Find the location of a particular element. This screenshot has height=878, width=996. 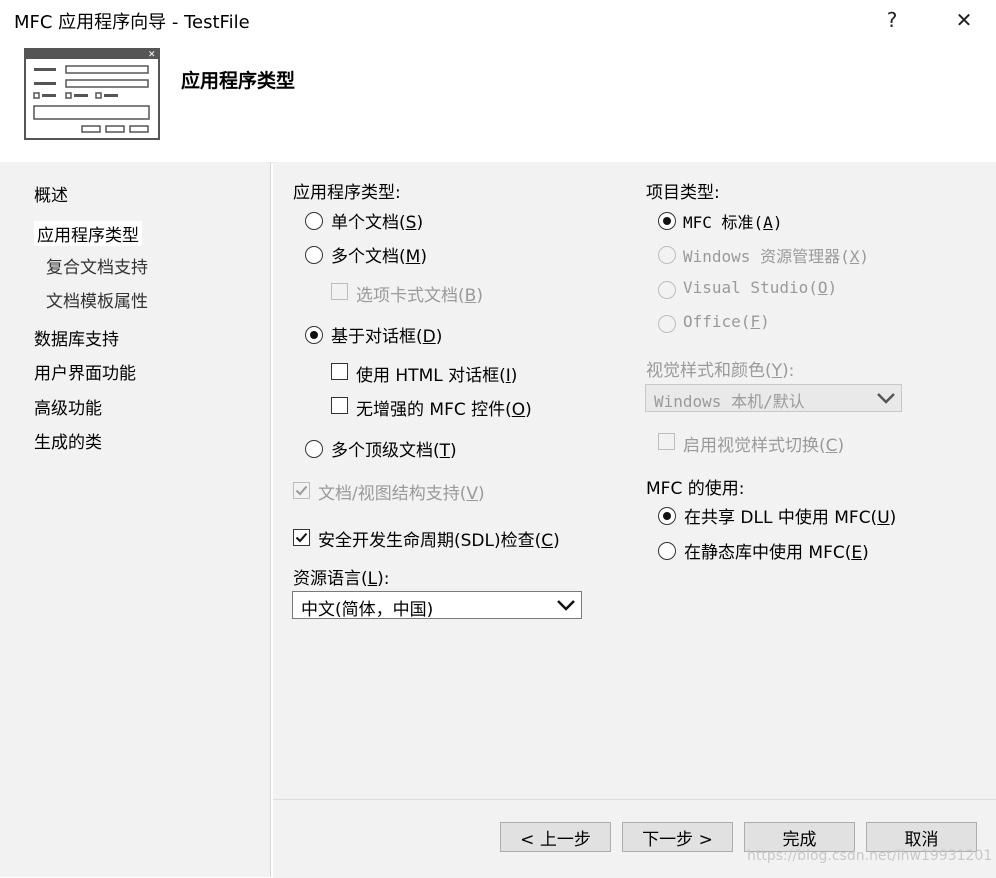

sdl-label: 安全开发生命周期(SDL)检查(C) is located at coordinates (439, 538).